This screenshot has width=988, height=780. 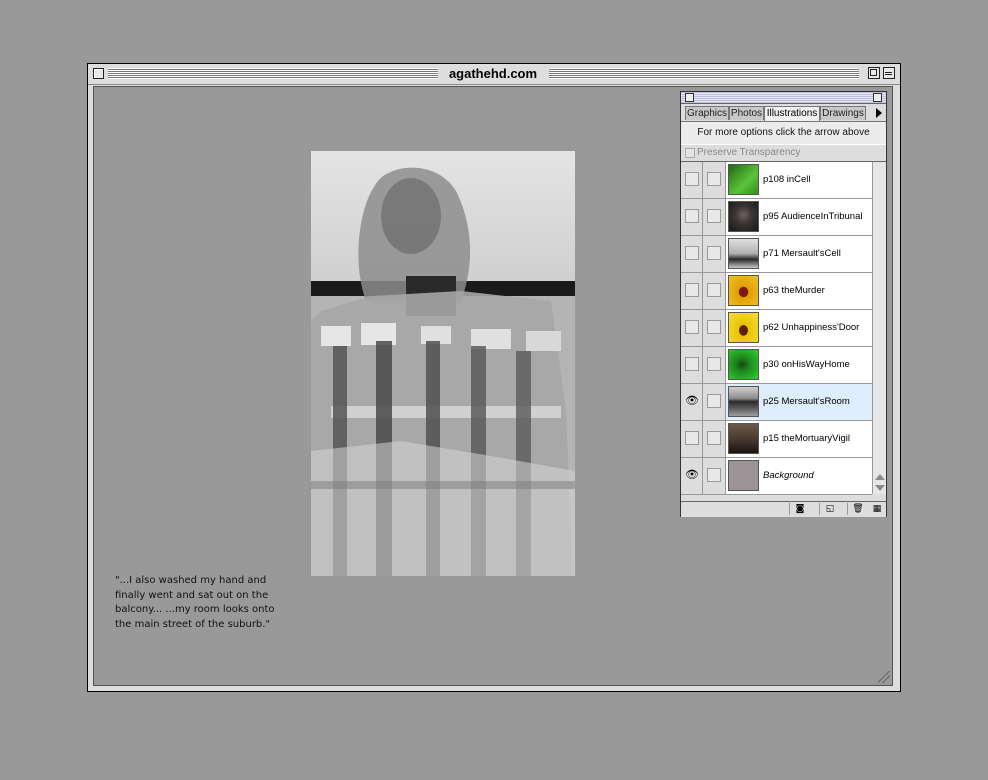 I want to click on layer-row: p108 inCell, so click(x=776, y=180).